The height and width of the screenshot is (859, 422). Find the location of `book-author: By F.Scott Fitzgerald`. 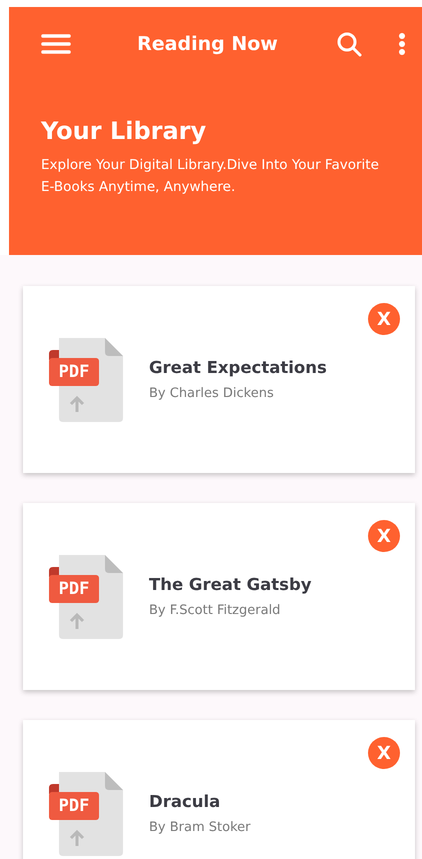

book-author: By F.Scott Fitzgerald is located at coordinates (215, 610).